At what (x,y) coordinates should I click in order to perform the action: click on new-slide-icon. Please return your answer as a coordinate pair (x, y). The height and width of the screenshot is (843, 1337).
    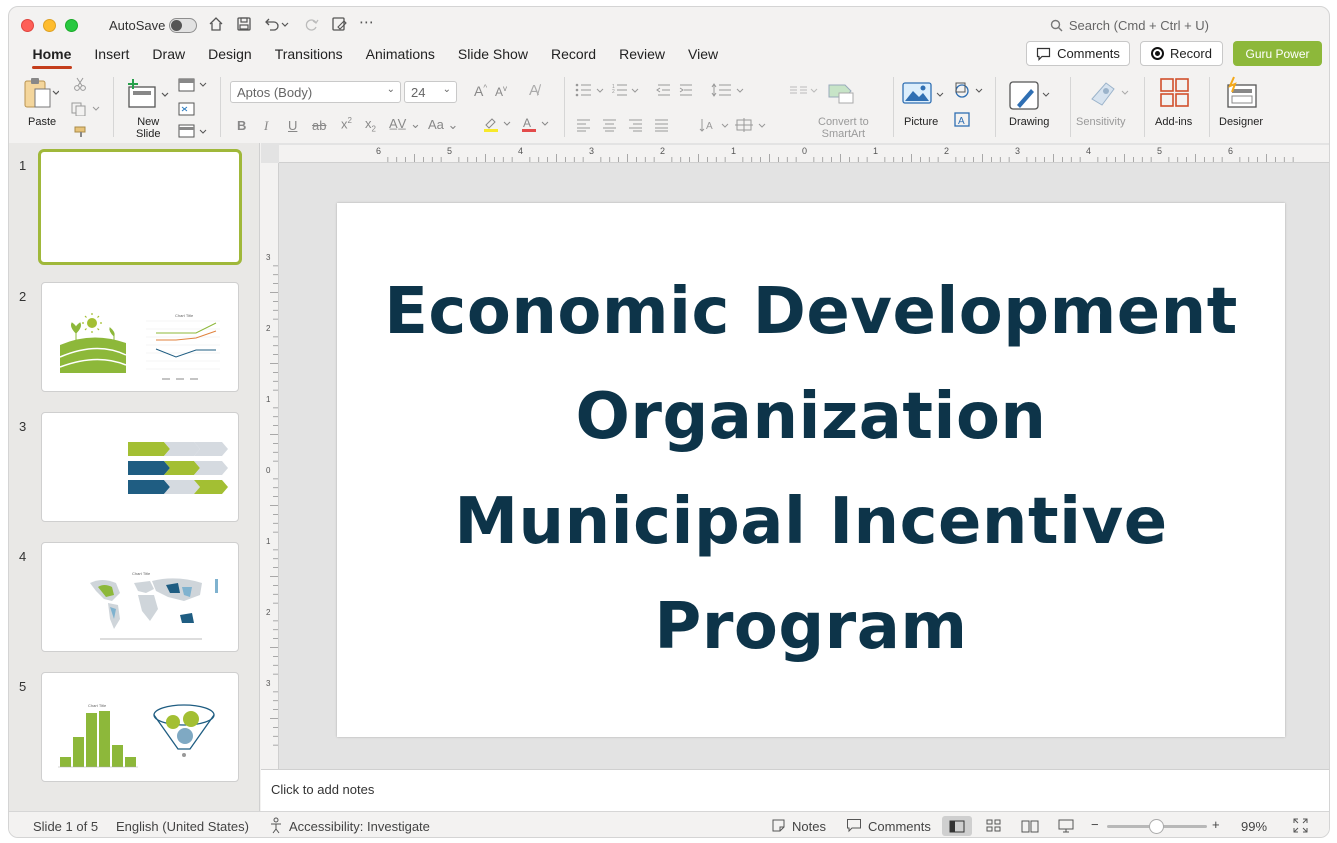
    Looking at the image, I should click on (149, 95).